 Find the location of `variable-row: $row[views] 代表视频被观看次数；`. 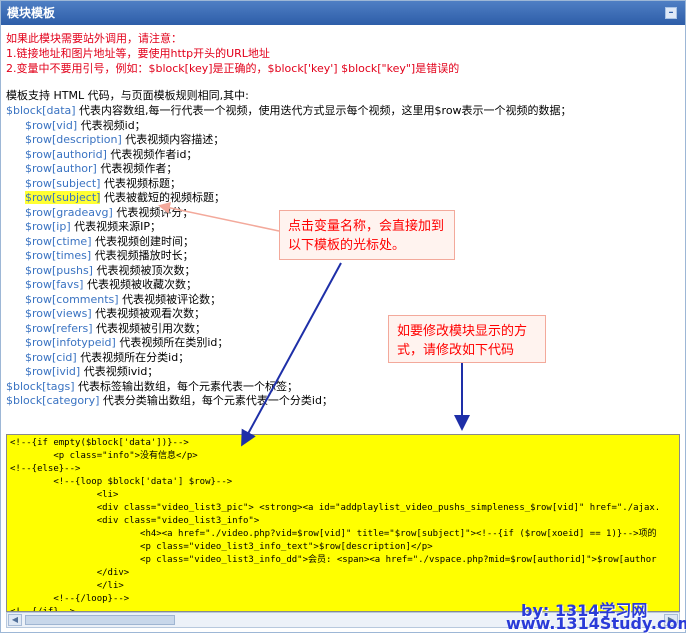

variable-row: $row[views] 代表视频被观看次数； is located at coordinates (115, 313).